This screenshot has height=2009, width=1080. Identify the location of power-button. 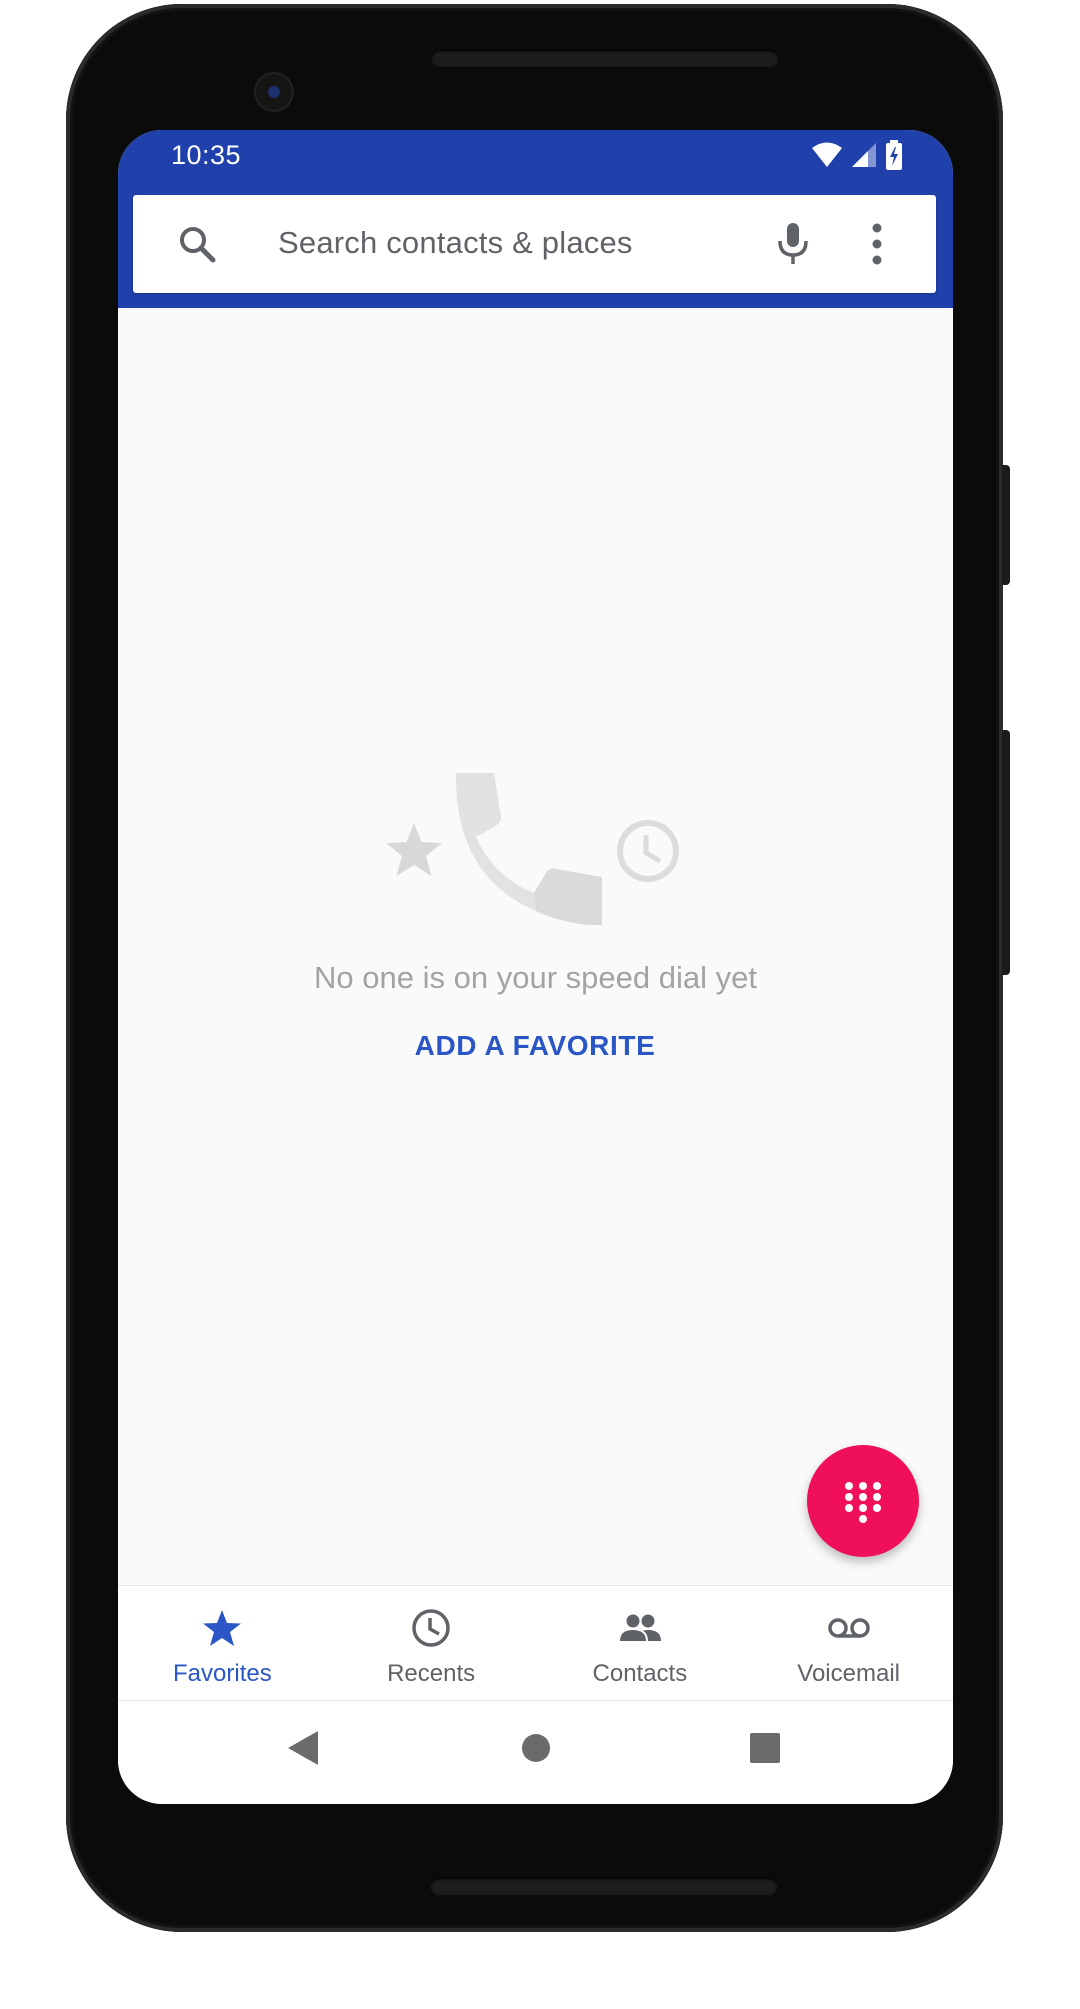
(1006, 525).